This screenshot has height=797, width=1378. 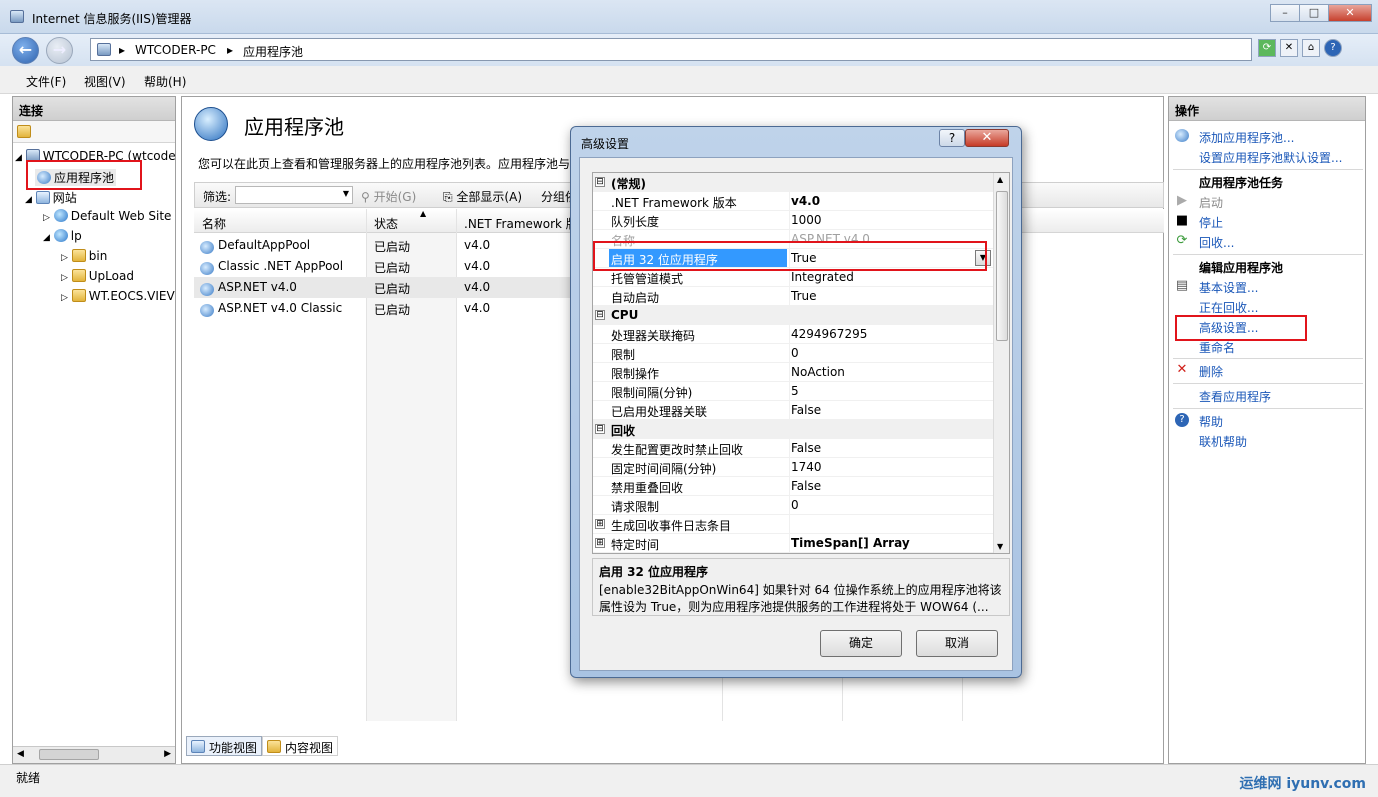 What do you see at coordinates (952, 138) in the screenshot?
I see `dialog-help-button: ?` at bounding box center [952, 138].